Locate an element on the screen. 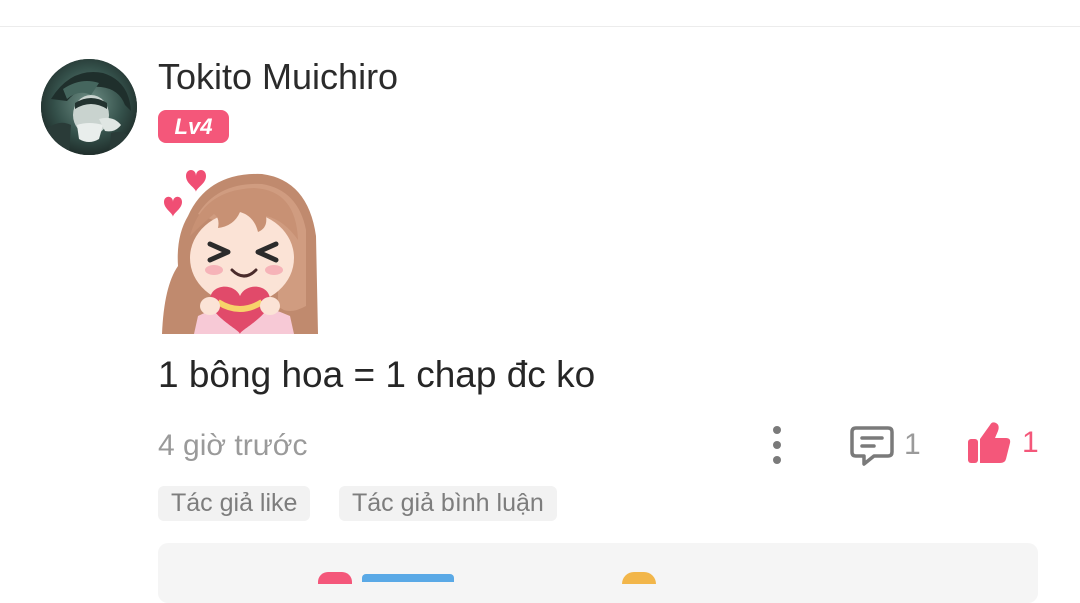 This screenshot has height=603, width=1080. reply-button: 1 is located at coordinates (885, 445).